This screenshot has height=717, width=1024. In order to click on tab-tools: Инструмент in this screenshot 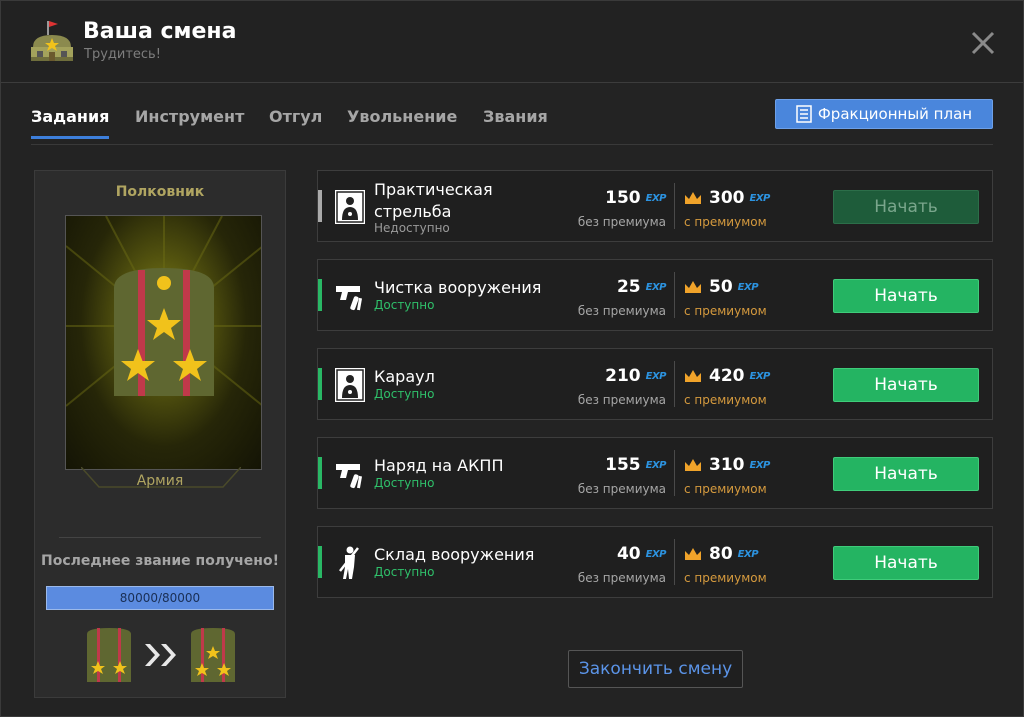, I will do `click(189, 122)`.